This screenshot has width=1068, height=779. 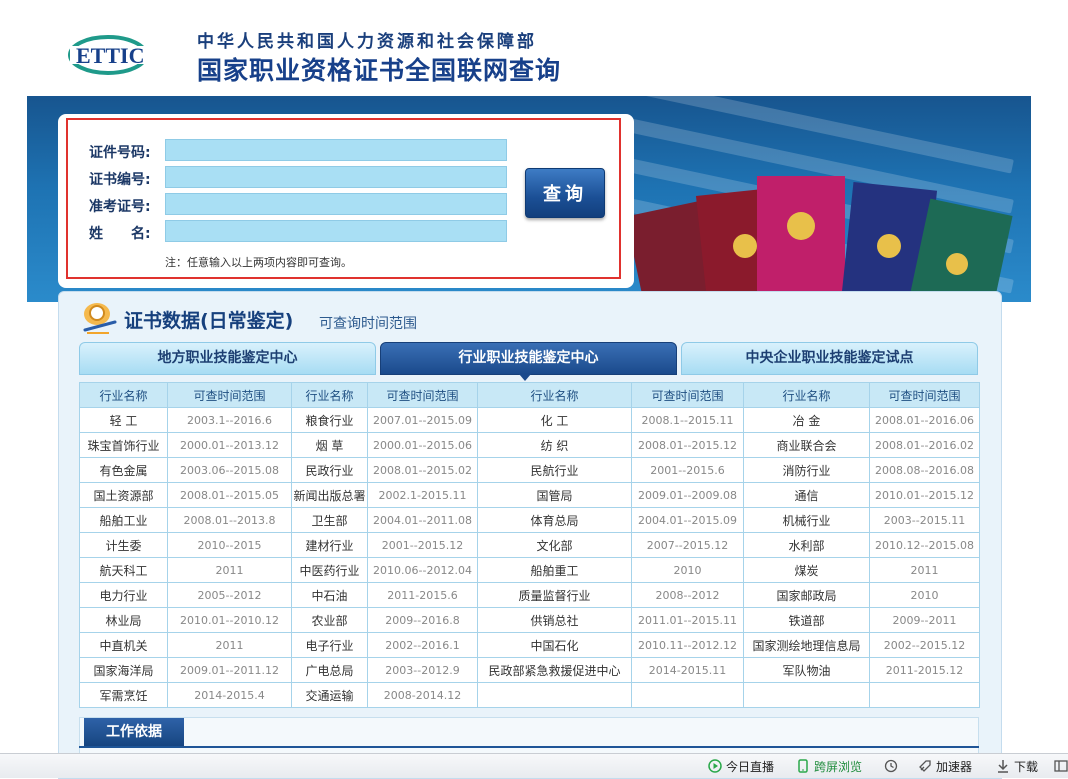 I want to click on live-button: 今日直播, so click(x=741, y=767).